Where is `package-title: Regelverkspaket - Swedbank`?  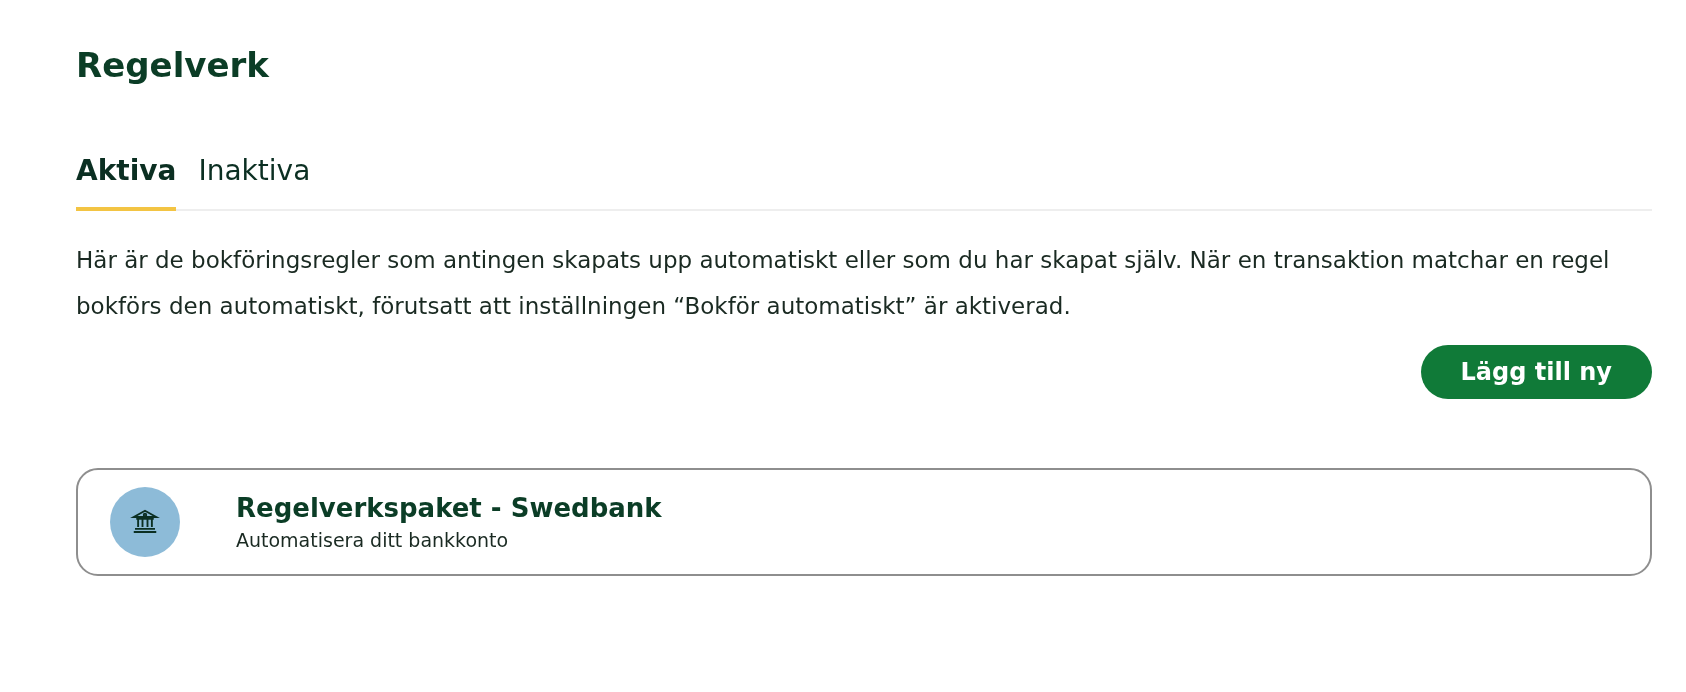
package-title: Regelverkspaket - Swedbank is located at coordinates (449, 508).